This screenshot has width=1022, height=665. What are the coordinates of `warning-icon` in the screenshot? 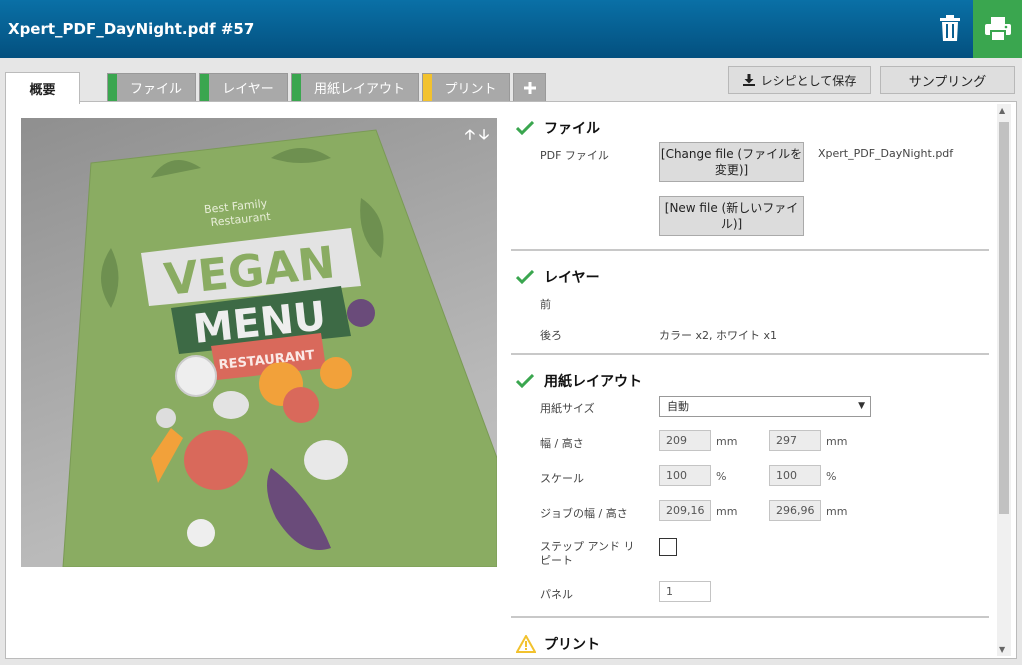 It's located at (526, 644).